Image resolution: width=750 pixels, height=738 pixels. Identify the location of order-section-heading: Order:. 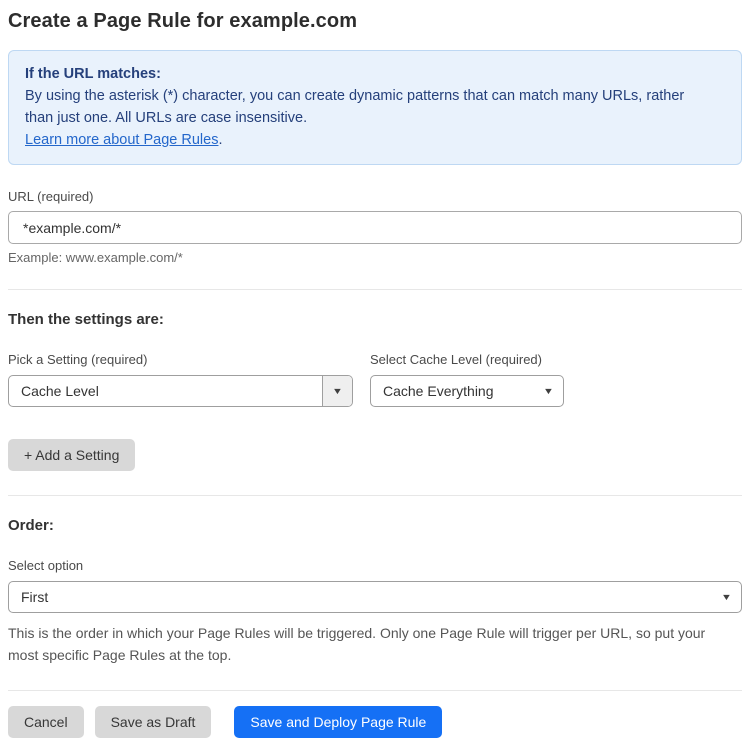
(31, 525).